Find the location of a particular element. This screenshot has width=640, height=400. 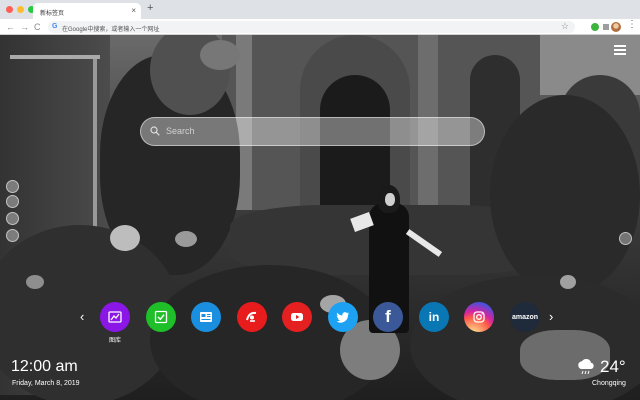

app-amazon: amazon is located at coordinates (525, 317).